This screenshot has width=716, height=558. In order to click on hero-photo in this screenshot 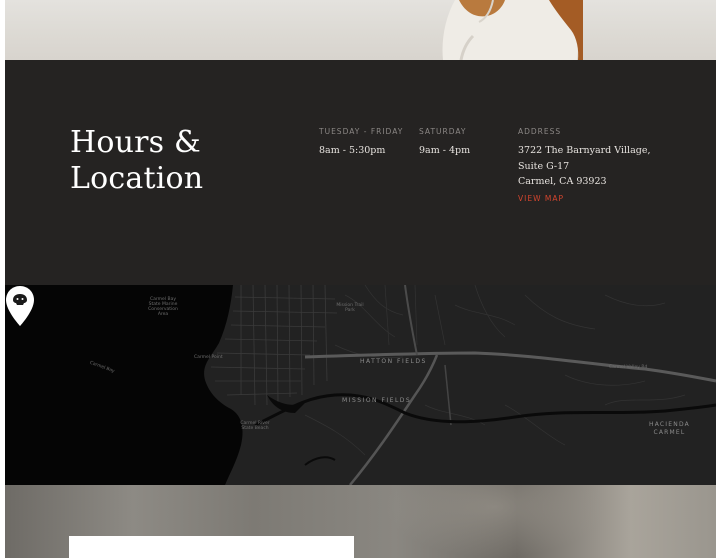, I will do `click(360, 30)`.